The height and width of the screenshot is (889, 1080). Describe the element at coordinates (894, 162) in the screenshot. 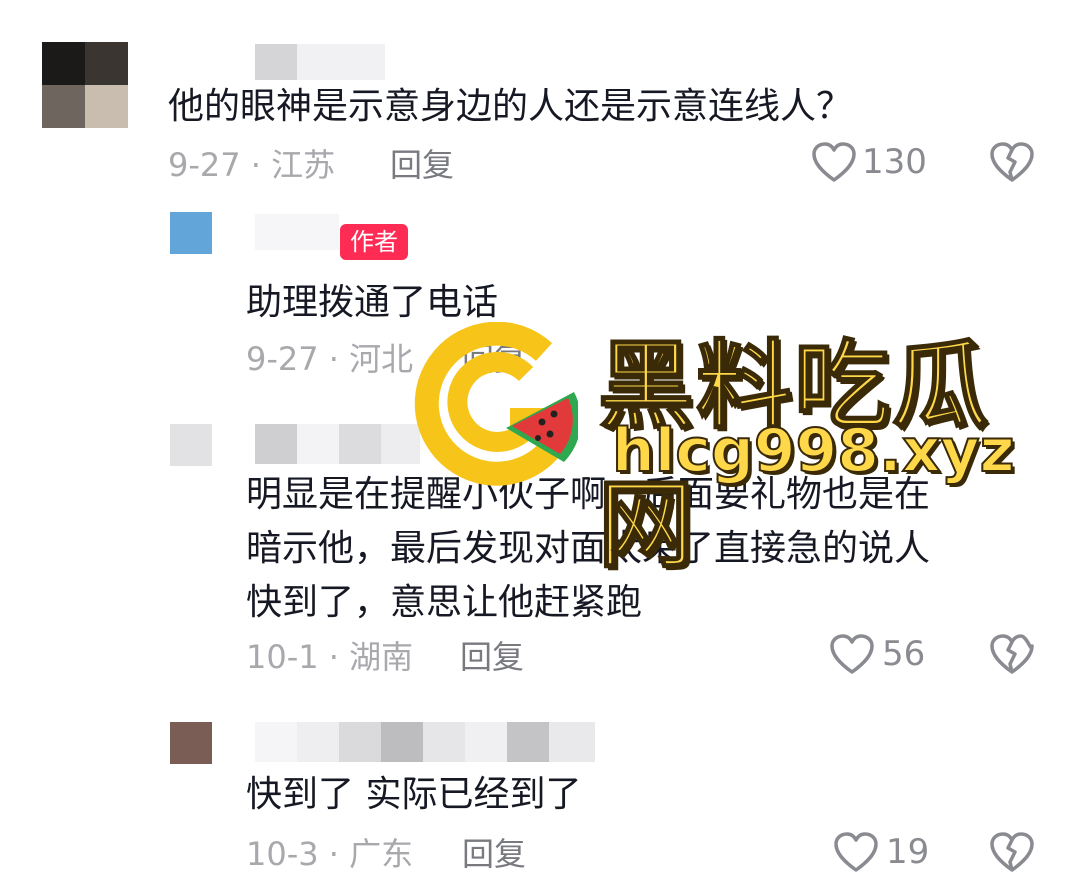

I see `like-count: 130` at that location.